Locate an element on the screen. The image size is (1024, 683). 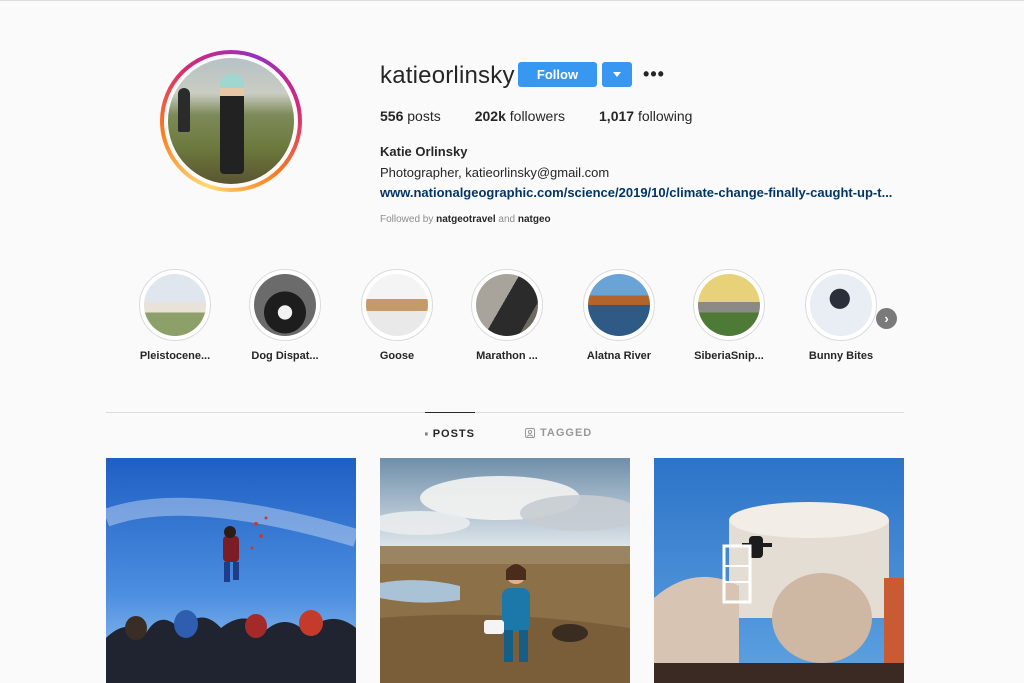
profile-full-name: Katie Orlinsky is located at coordinates (424, 151).